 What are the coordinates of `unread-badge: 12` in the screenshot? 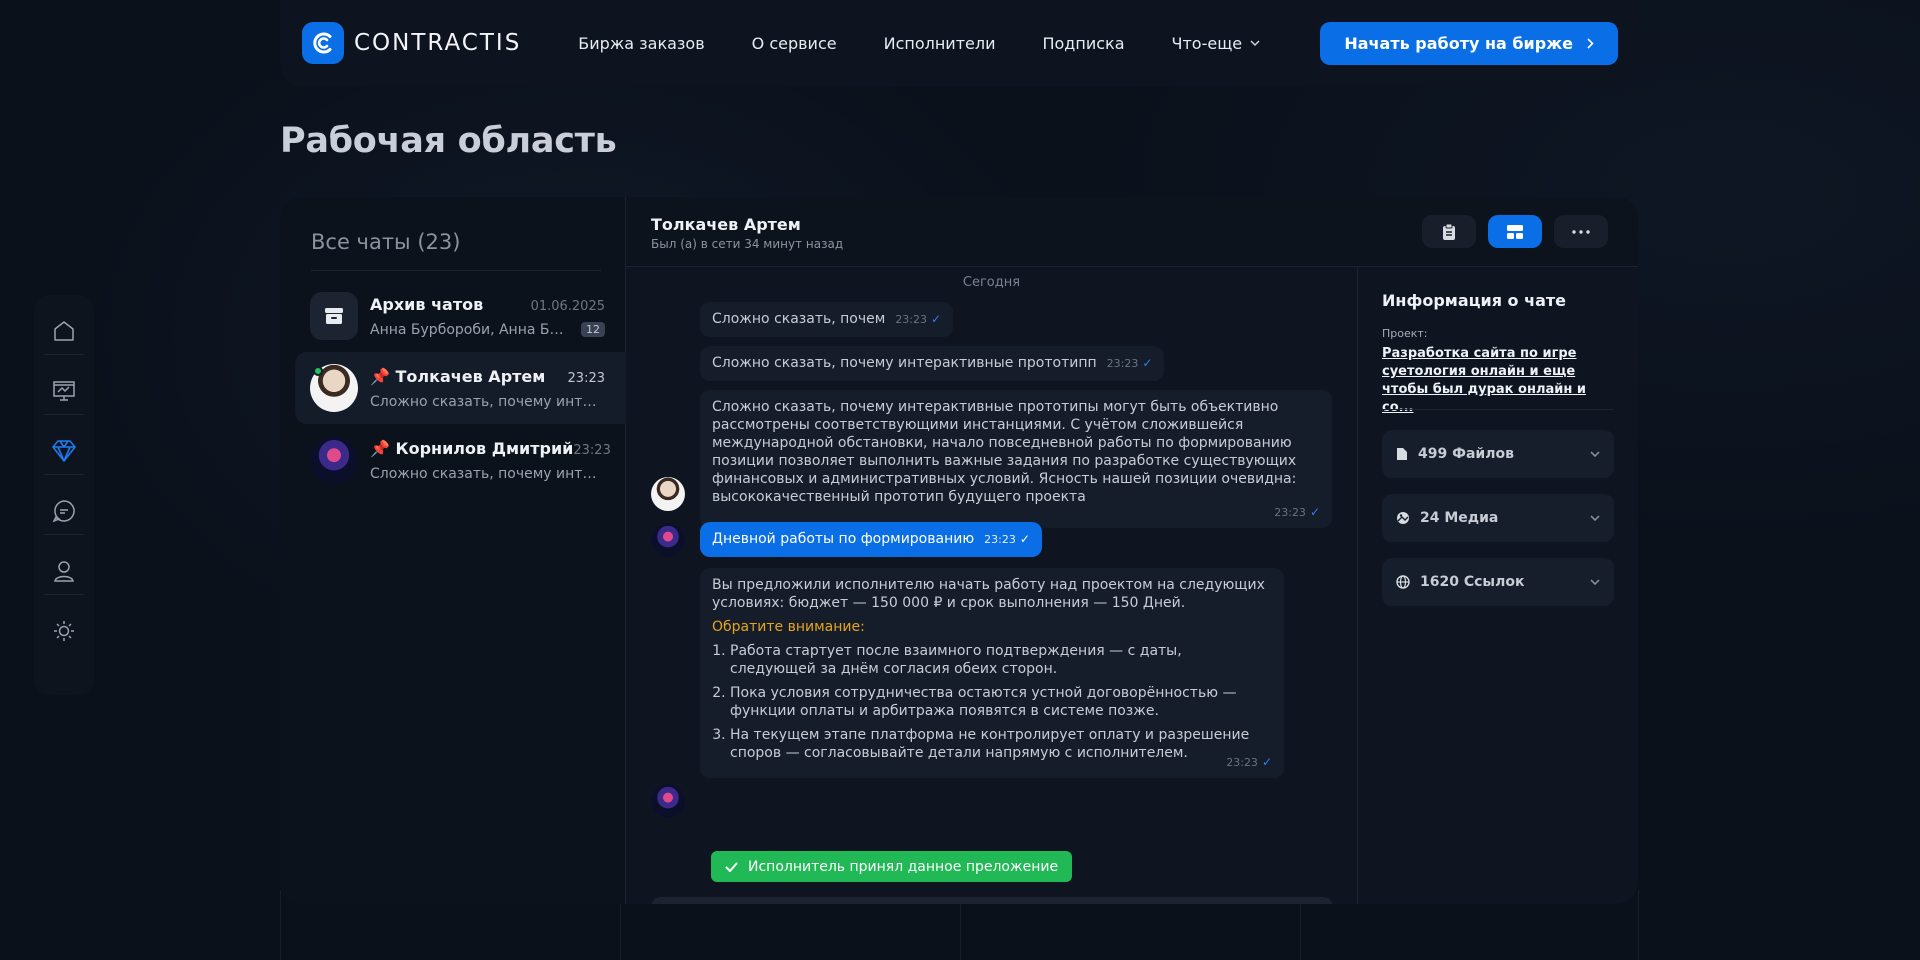 It's located at (593, 329).